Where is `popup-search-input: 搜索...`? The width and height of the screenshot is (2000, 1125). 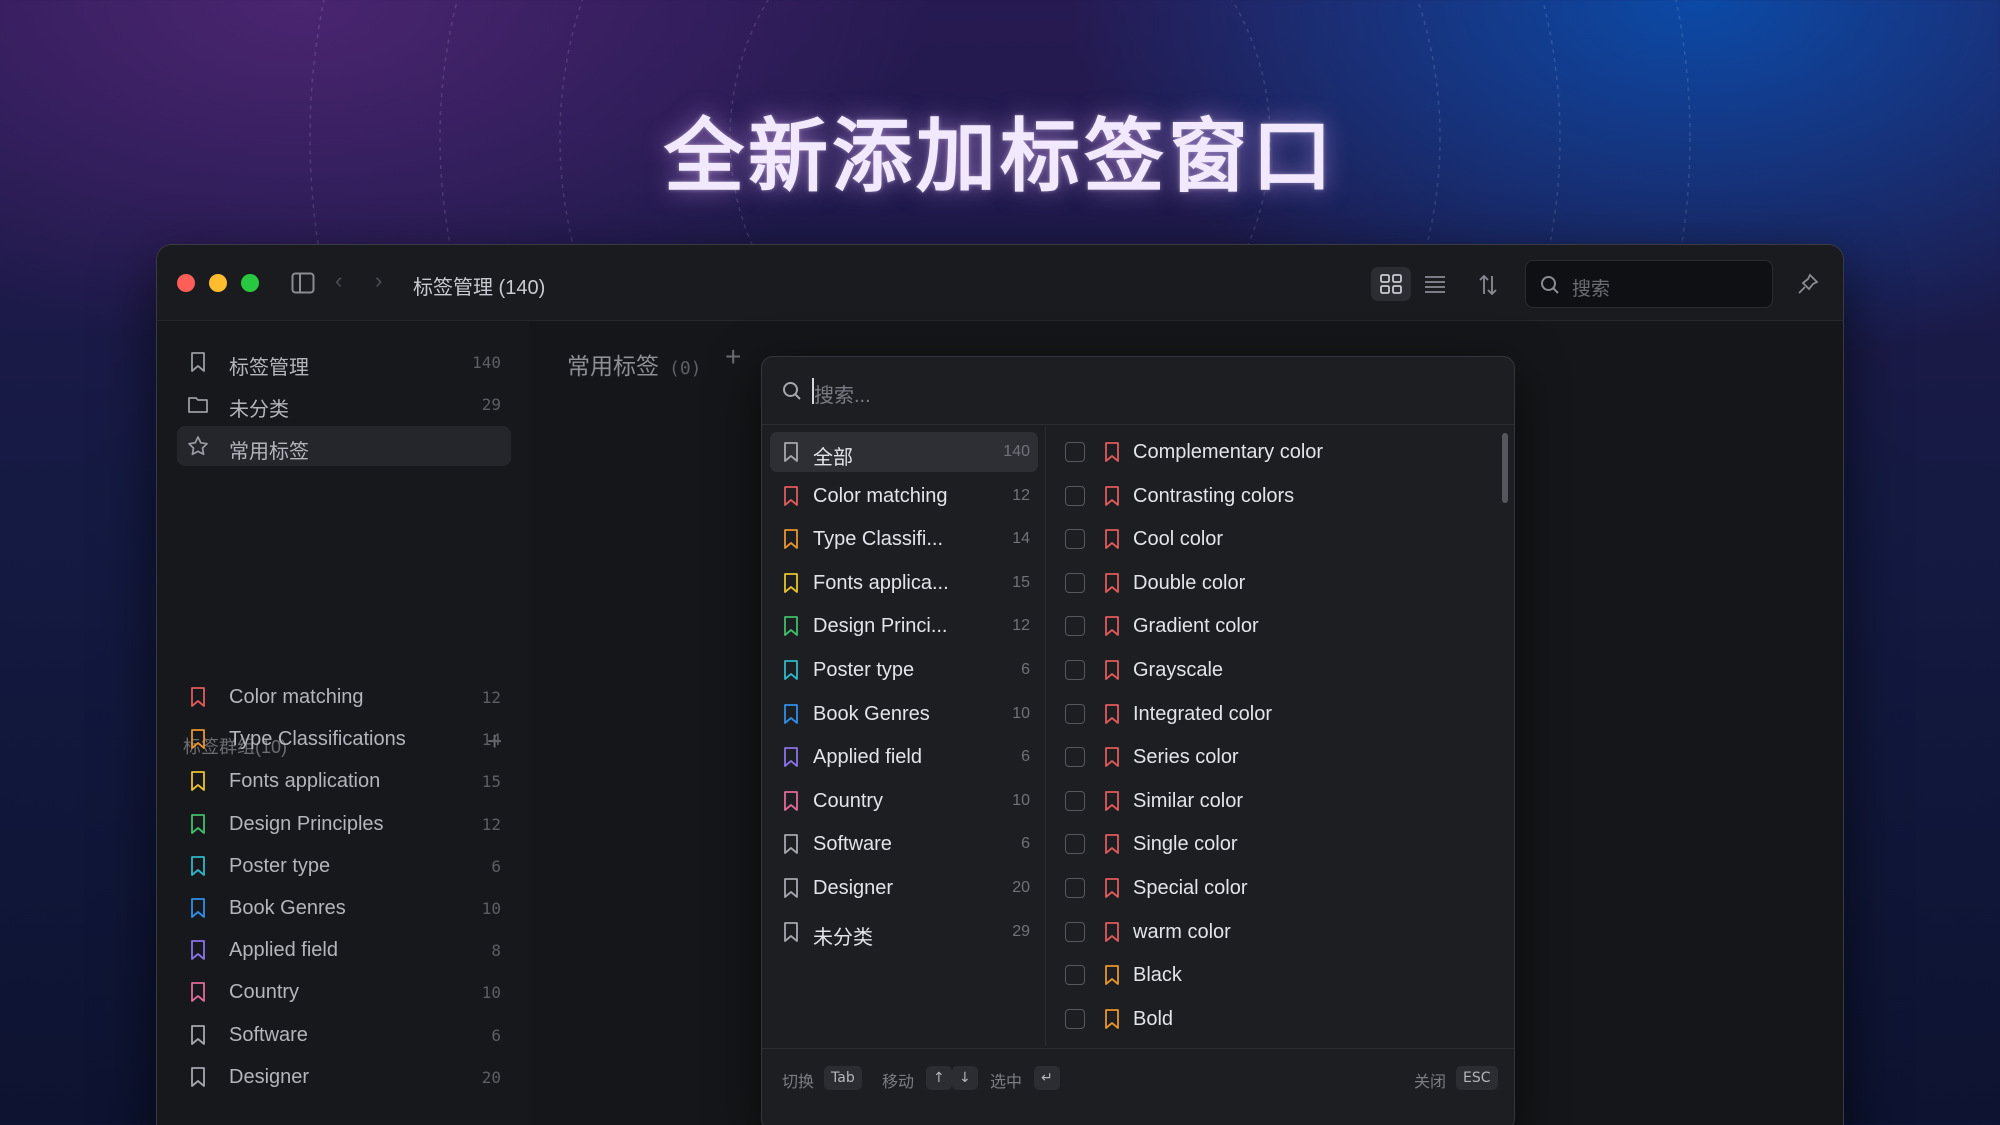 popup-search-input: 搜索... is located at coordinates (1138, 391).